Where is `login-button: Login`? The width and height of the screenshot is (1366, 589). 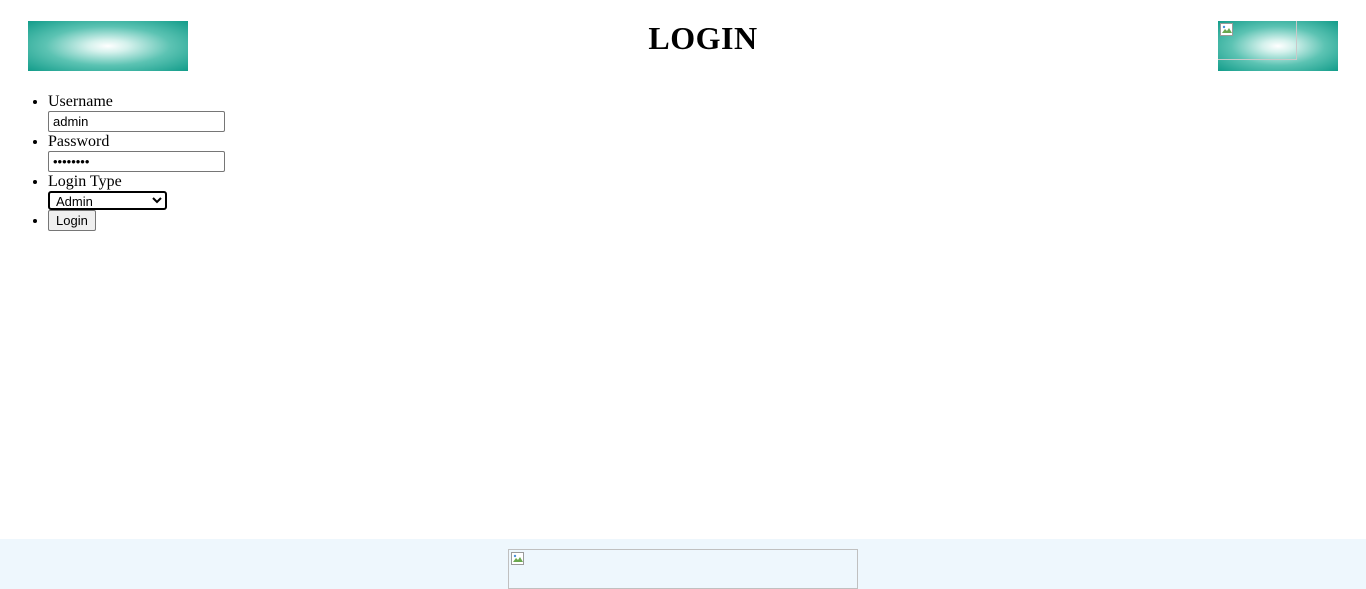 login-button: Login is located at coordinates (72, 220).